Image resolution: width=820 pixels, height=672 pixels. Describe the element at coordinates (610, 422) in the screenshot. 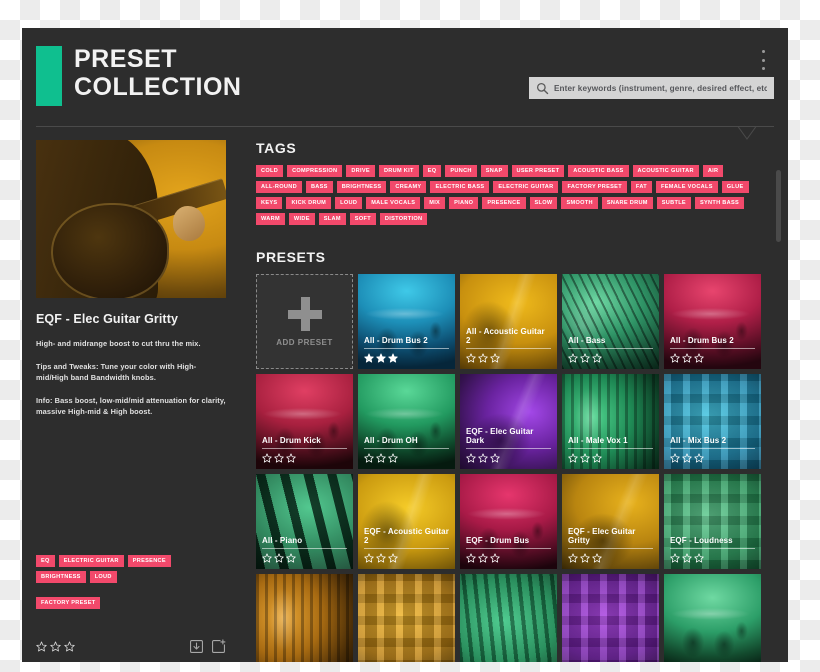

I see `preset-card: All - Male Vox 1` at that location.